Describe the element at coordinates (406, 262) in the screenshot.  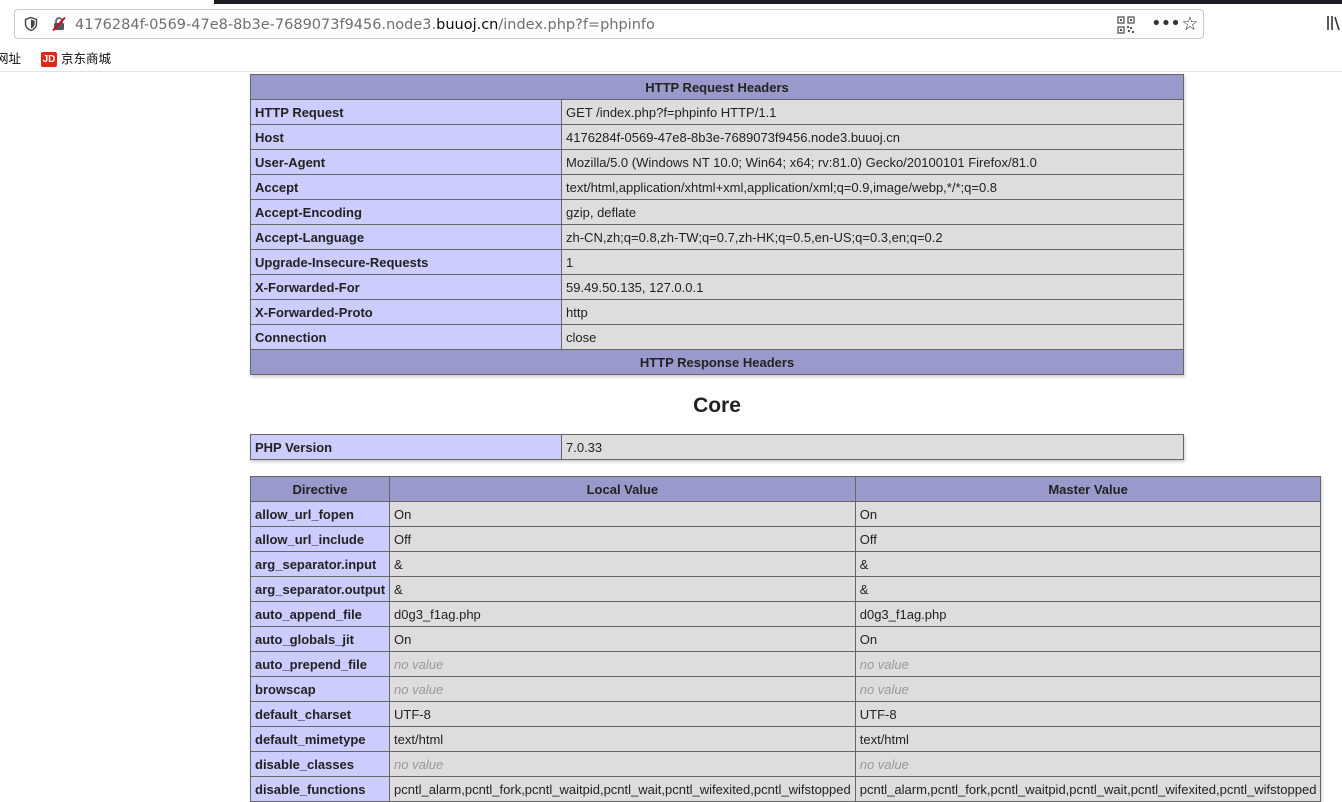
I see `header-key: Upgrade-Insecure-Requests` at that location.